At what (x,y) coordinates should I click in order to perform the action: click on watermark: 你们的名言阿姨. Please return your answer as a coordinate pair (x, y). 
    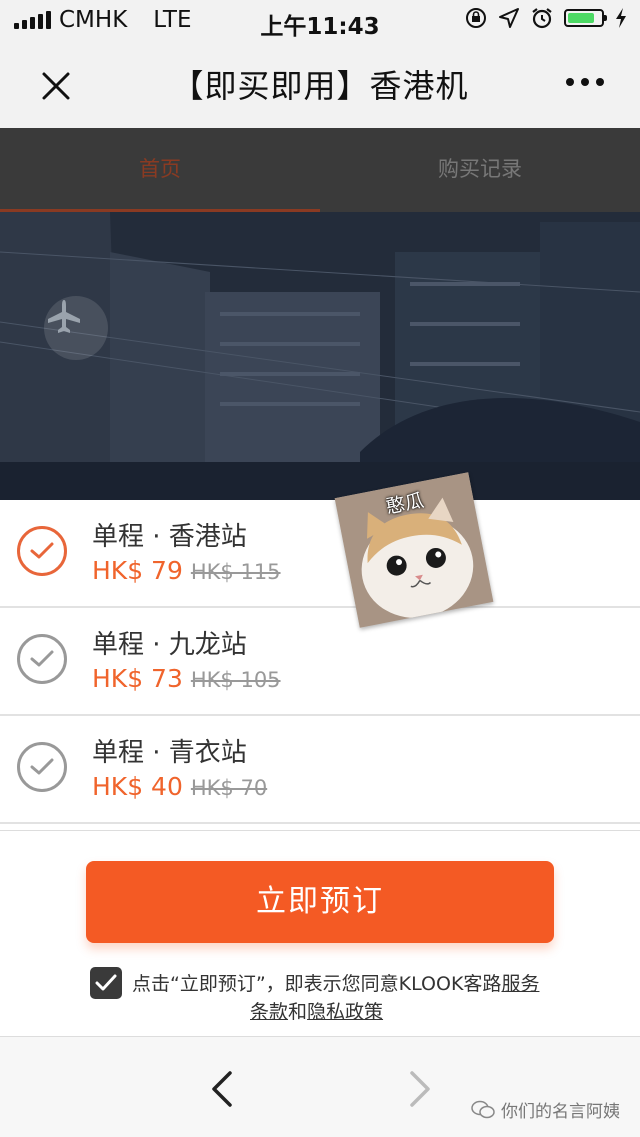
    Looking at the image, I should click on (545, 1109).